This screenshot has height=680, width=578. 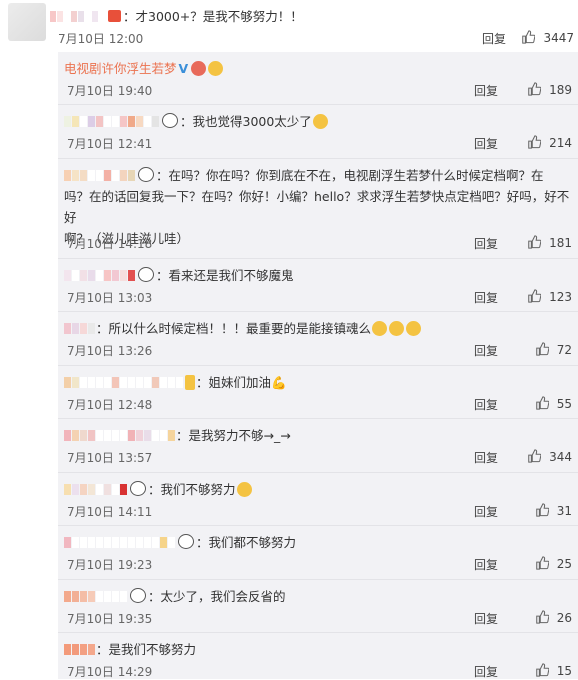 I want to click on reply-text: ：看来还是我们不够魔鬼, so click(x=225, y=275).